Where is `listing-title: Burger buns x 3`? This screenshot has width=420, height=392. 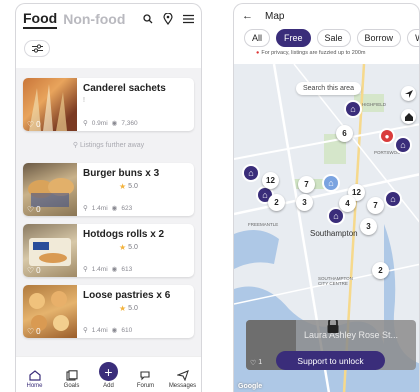
listing-title: Burger buns x 3 is located at coordinates (121, 173).